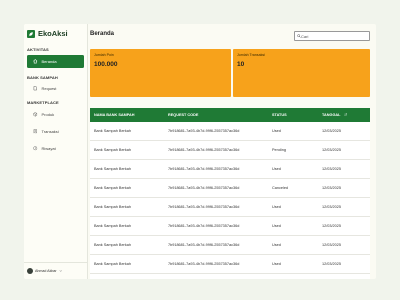 The image size is (400, 300). What do you see at coordinates (305, 36) in the screenshot?
I see `search-placeholder: Cari` at bounding box center [305, 36].